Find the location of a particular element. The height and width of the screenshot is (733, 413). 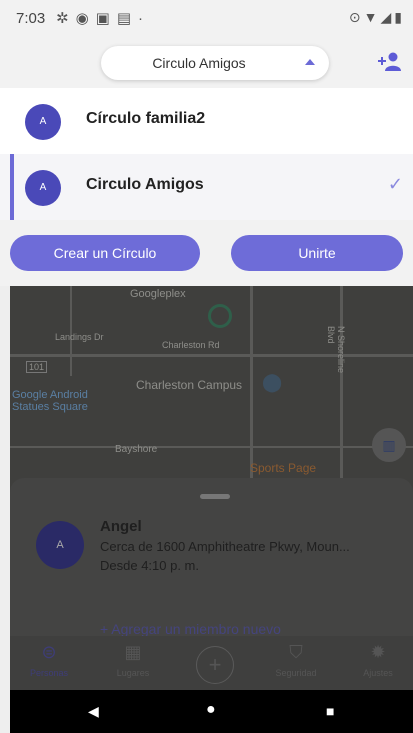

map-type-icon: ▥ is located at coordinates (389, 445).